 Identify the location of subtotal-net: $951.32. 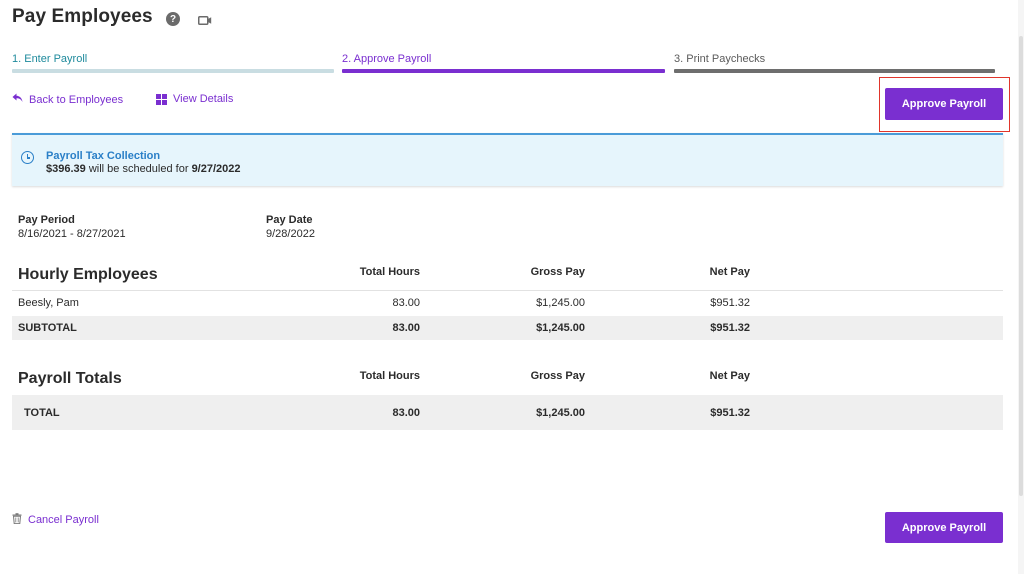
(730, 328).